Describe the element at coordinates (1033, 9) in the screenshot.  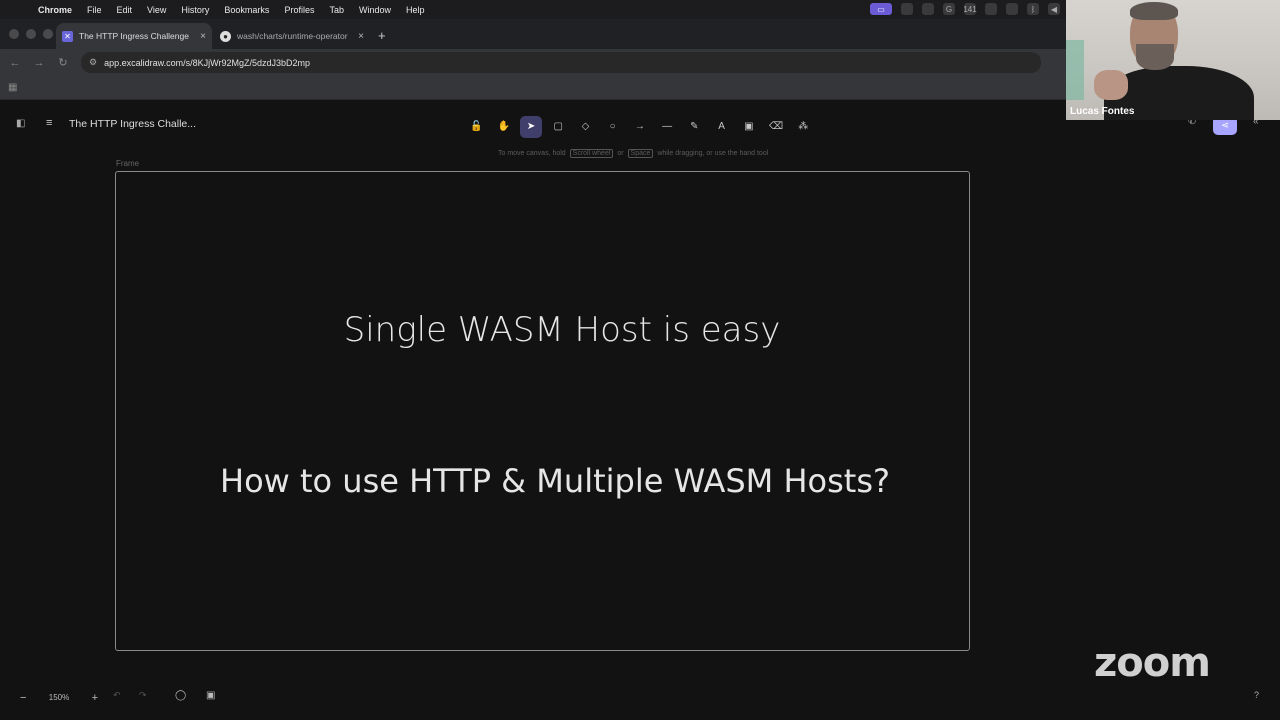
I see `bluetooth-icon: ᛒ` at that location.